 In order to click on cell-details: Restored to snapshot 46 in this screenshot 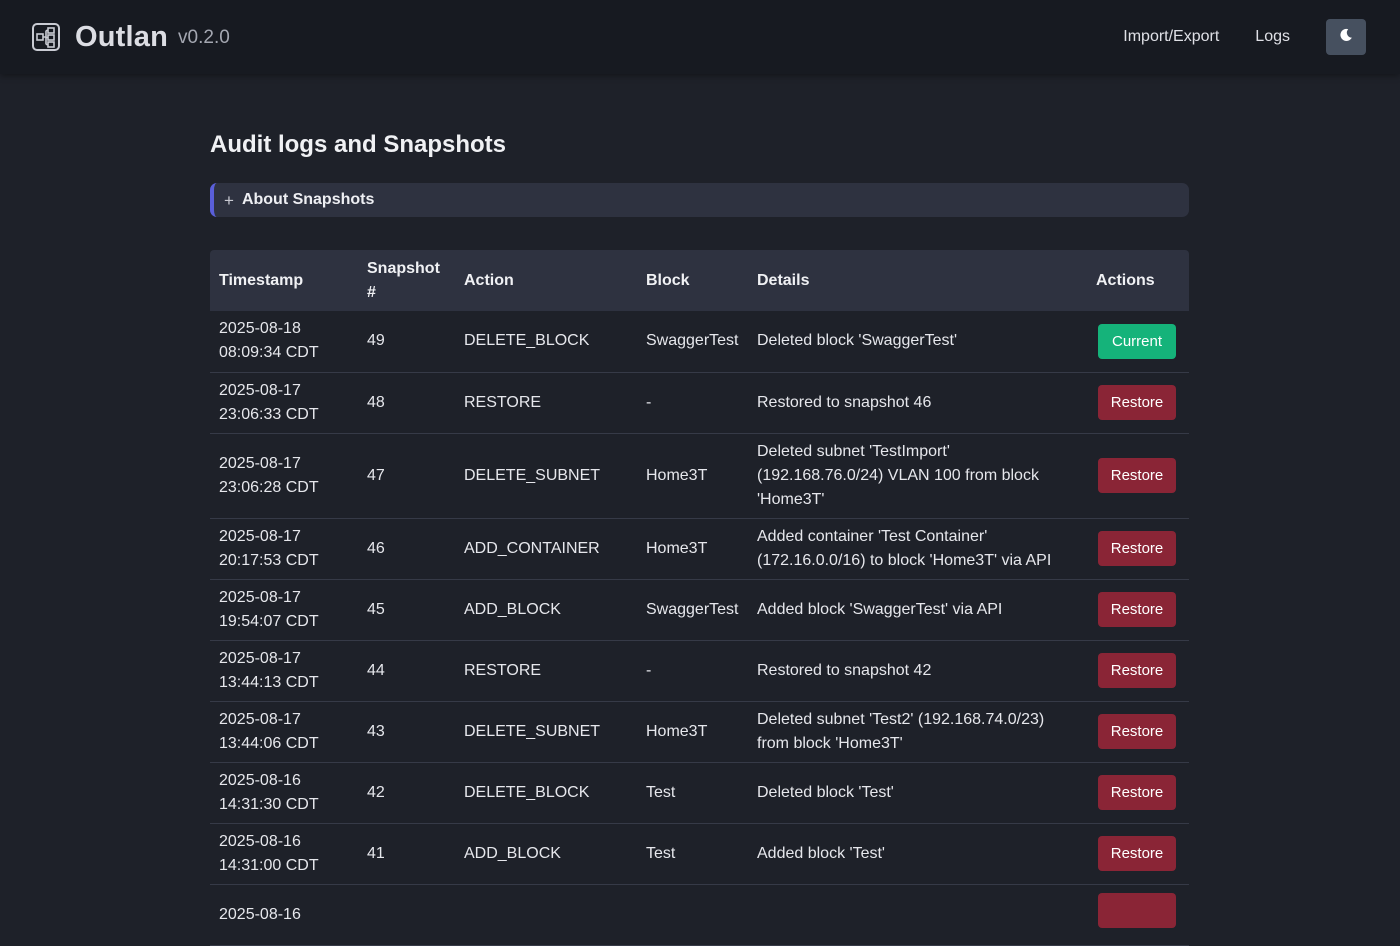, I will do `click(917, 403)`.